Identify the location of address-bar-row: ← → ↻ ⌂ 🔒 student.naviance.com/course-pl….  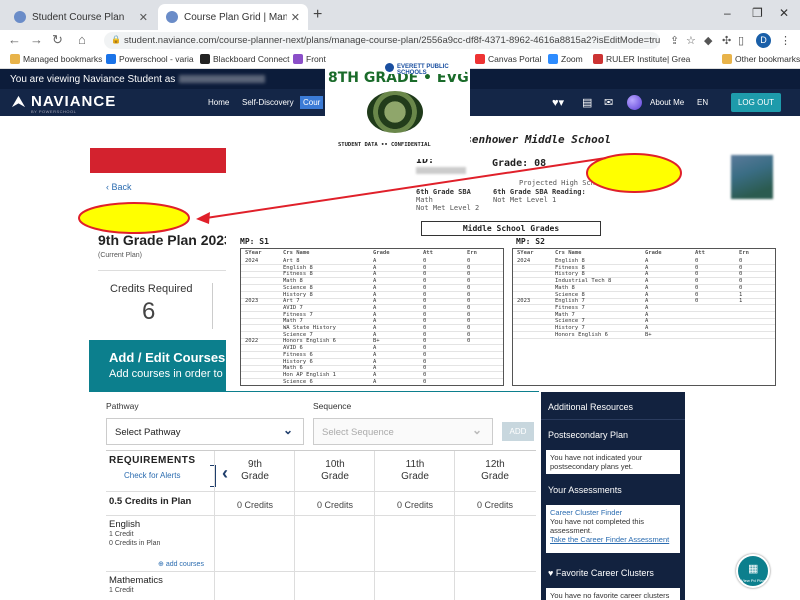
(400, 40).